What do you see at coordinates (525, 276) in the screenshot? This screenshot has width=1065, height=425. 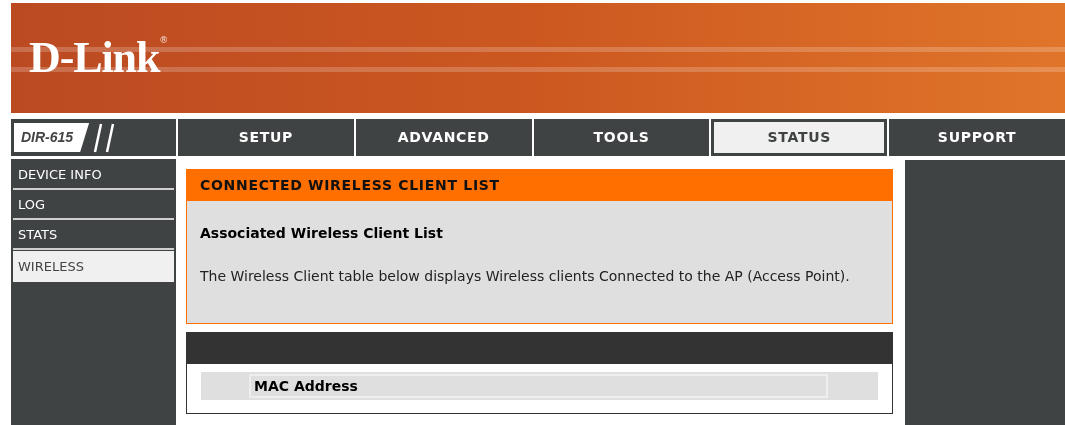 I see `section-description: The Wireless Client table below displays Wireless clients Connected to the AP (Access Point).` at bounding box center [525, 276].